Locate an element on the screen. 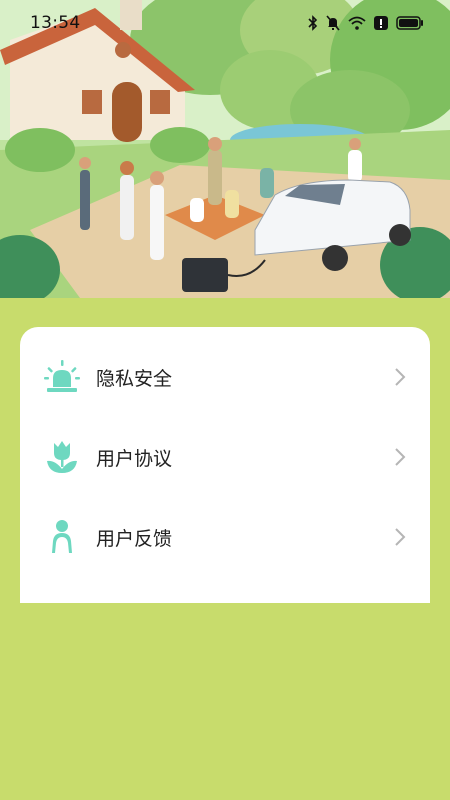 The height and width of the screenshot is (800, 450). battery-icon is located at coordinates (410, 23).